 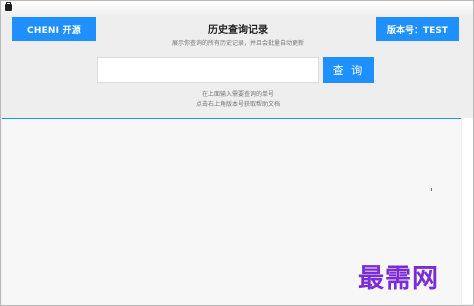 What do you see at coordinates (237, 104) in the screenshot?
I see `hint-text-2: 点击右上角版本号获取帮助文档` at bounding box center [237, 104].